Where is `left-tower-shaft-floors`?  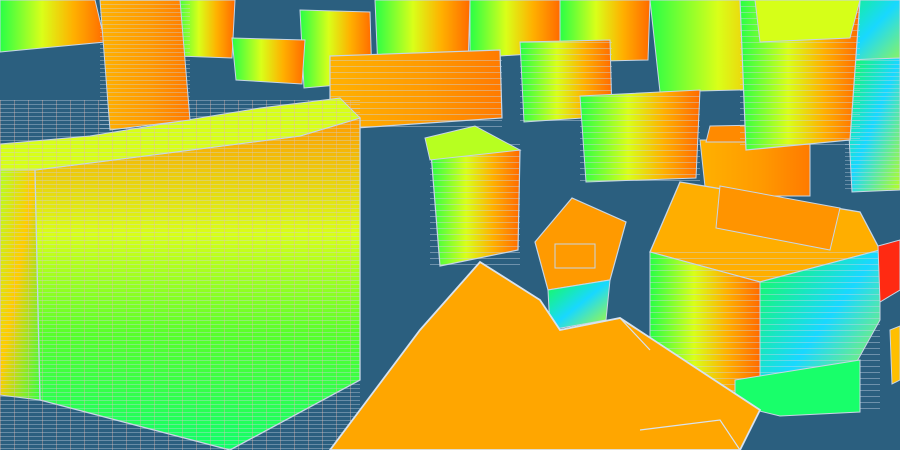 left-tower-shaft-floors is located at coordinates (145, 65).